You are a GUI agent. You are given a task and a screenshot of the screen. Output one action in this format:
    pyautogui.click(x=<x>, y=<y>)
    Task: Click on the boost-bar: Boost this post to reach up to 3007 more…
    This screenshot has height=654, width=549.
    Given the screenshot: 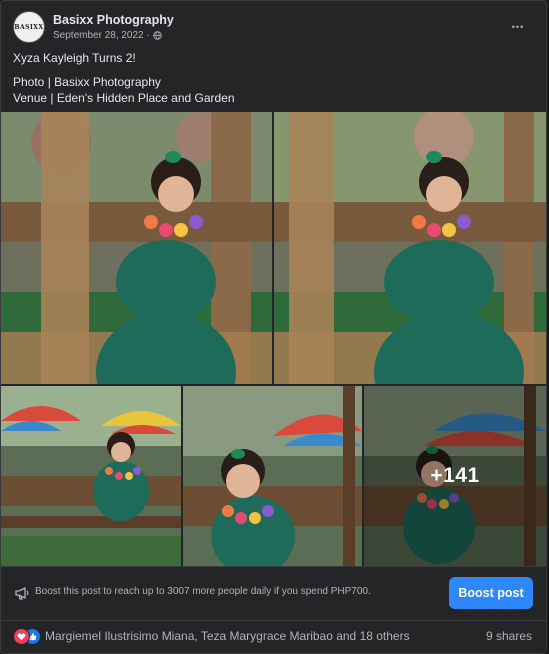 What is the action you would take?
    pyautogui.click(x=273, y=593)
    